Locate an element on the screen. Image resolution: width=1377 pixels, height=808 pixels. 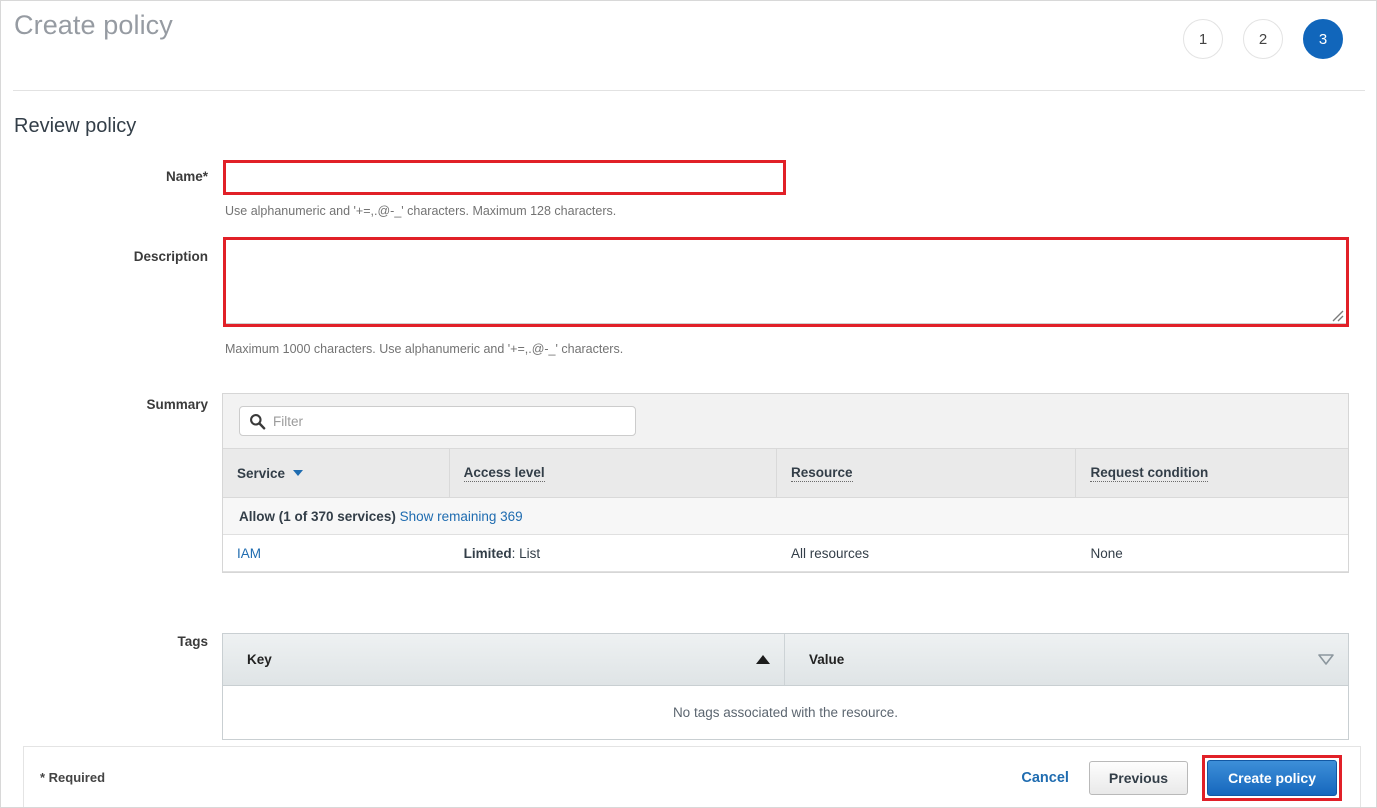
cell-resource: All resources is located at coordinates (830, 553).